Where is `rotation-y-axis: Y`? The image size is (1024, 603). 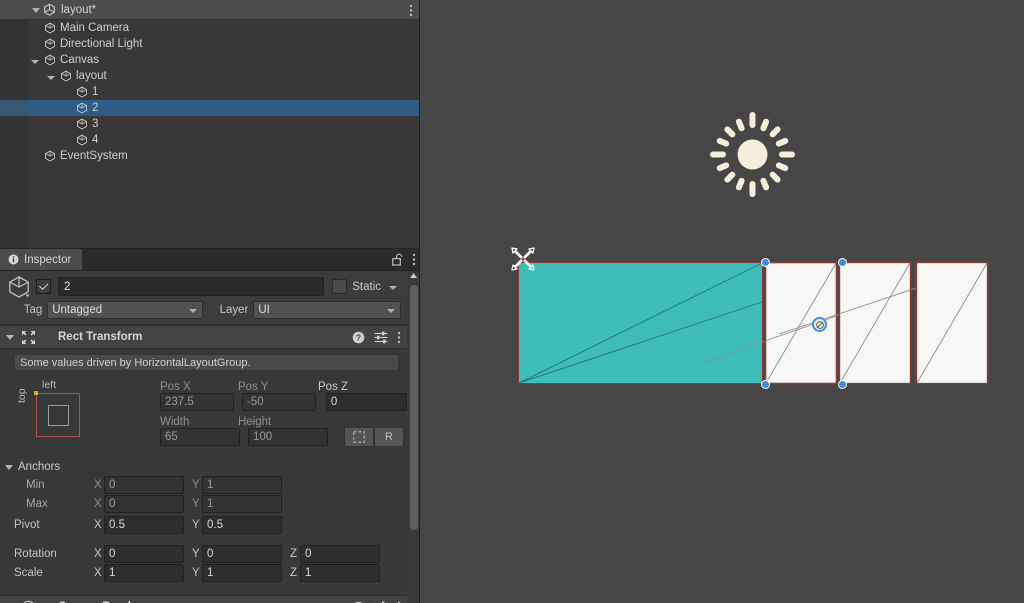
rotation-y-axis: Y is located at coordinates (196, 553).